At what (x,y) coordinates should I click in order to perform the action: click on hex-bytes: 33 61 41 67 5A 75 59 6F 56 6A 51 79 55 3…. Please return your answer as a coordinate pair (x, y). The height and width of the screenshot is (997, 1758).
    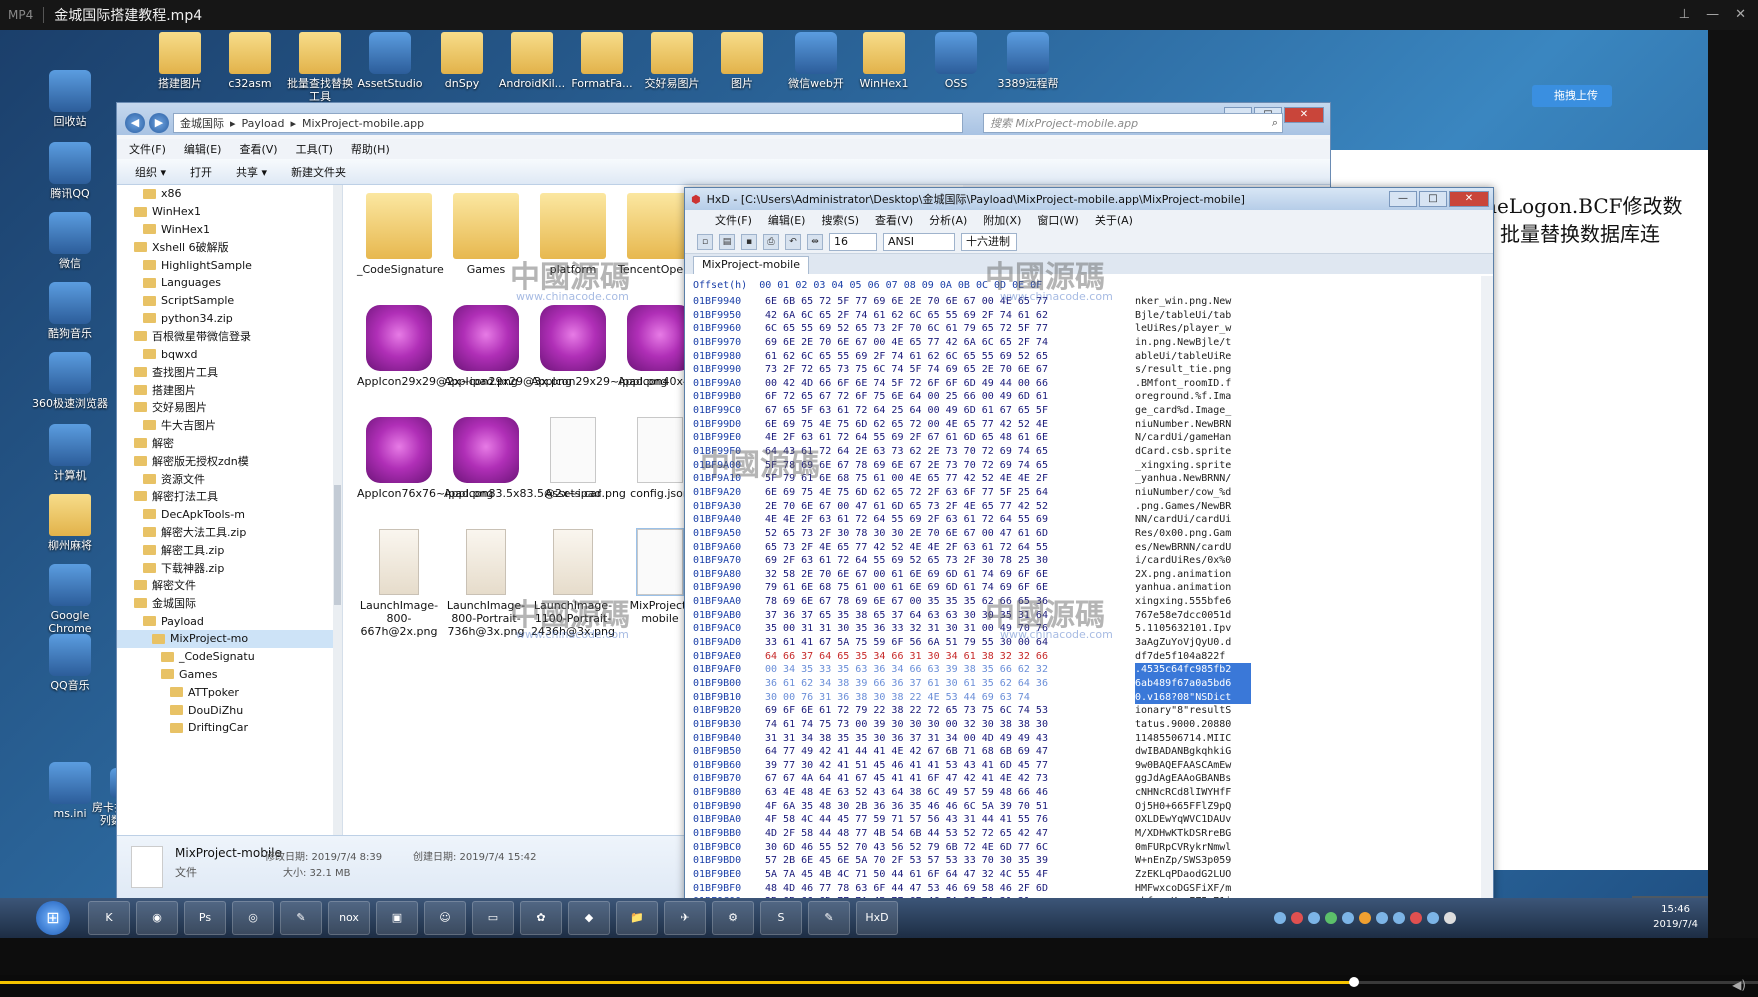
    Looking at the image, I should click on (950, 643).